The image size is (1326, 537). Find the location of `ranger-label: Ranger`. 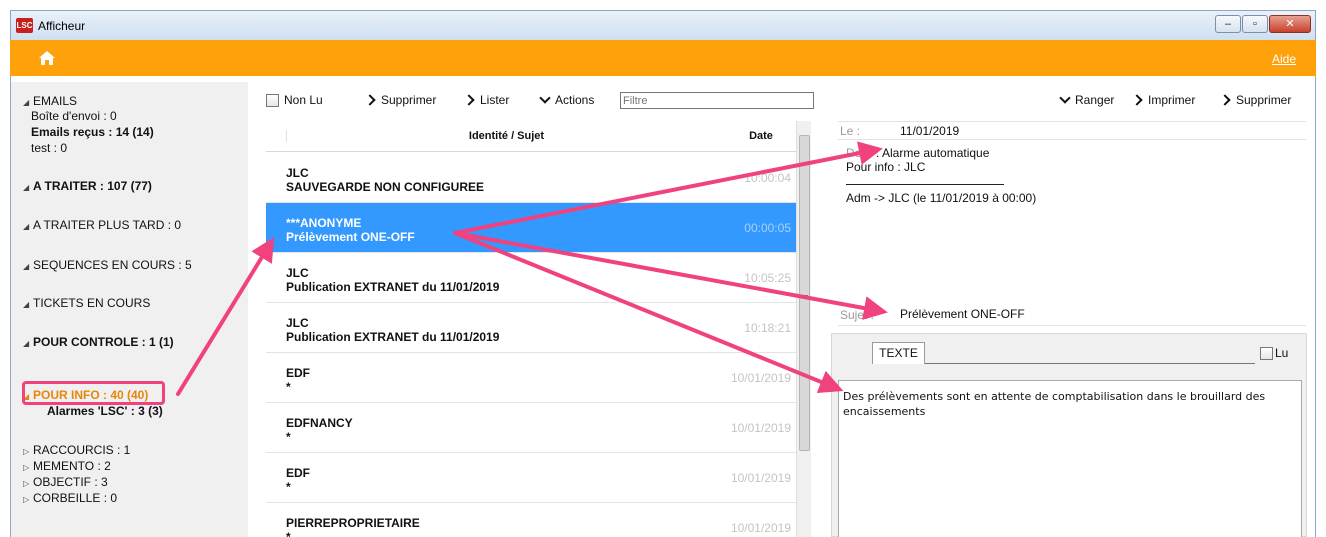

ranger-label: Ranger is located at coordinates (1095, 100).